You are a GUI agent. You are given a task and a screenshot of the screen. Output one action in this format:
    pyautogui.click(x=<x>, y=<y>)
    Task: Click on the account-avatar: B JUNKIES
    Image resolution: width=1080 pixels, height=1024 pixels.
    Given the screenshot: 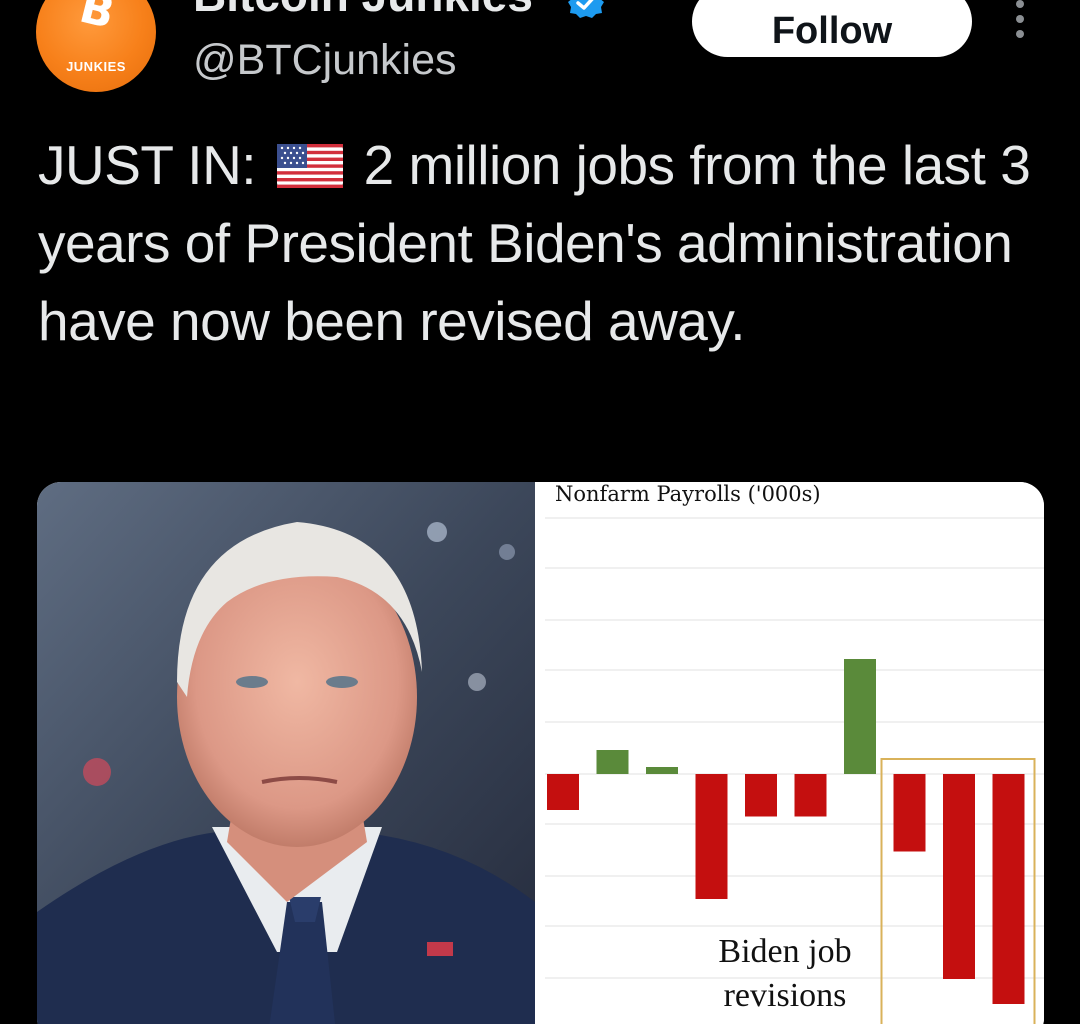 What is the action you would take?
    pyautogui.click(x=96, y=46)
    